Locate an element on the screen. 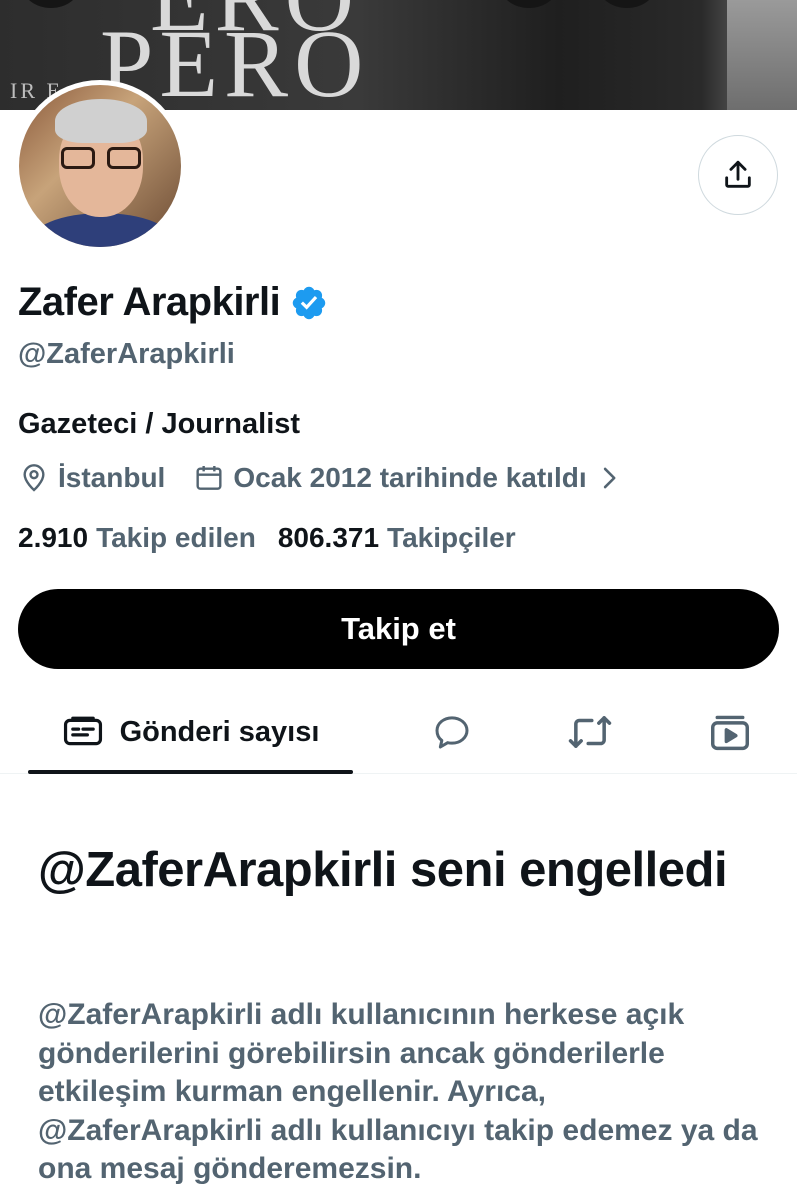  media-icon is located at coordinates (730, 733).